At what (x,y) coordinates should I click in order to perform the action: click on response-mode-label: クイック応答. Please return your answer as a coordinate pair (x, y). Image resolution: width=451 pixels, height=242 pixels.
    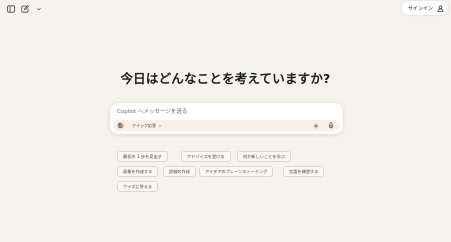
    Looking at the image, I should click on (144, 125).